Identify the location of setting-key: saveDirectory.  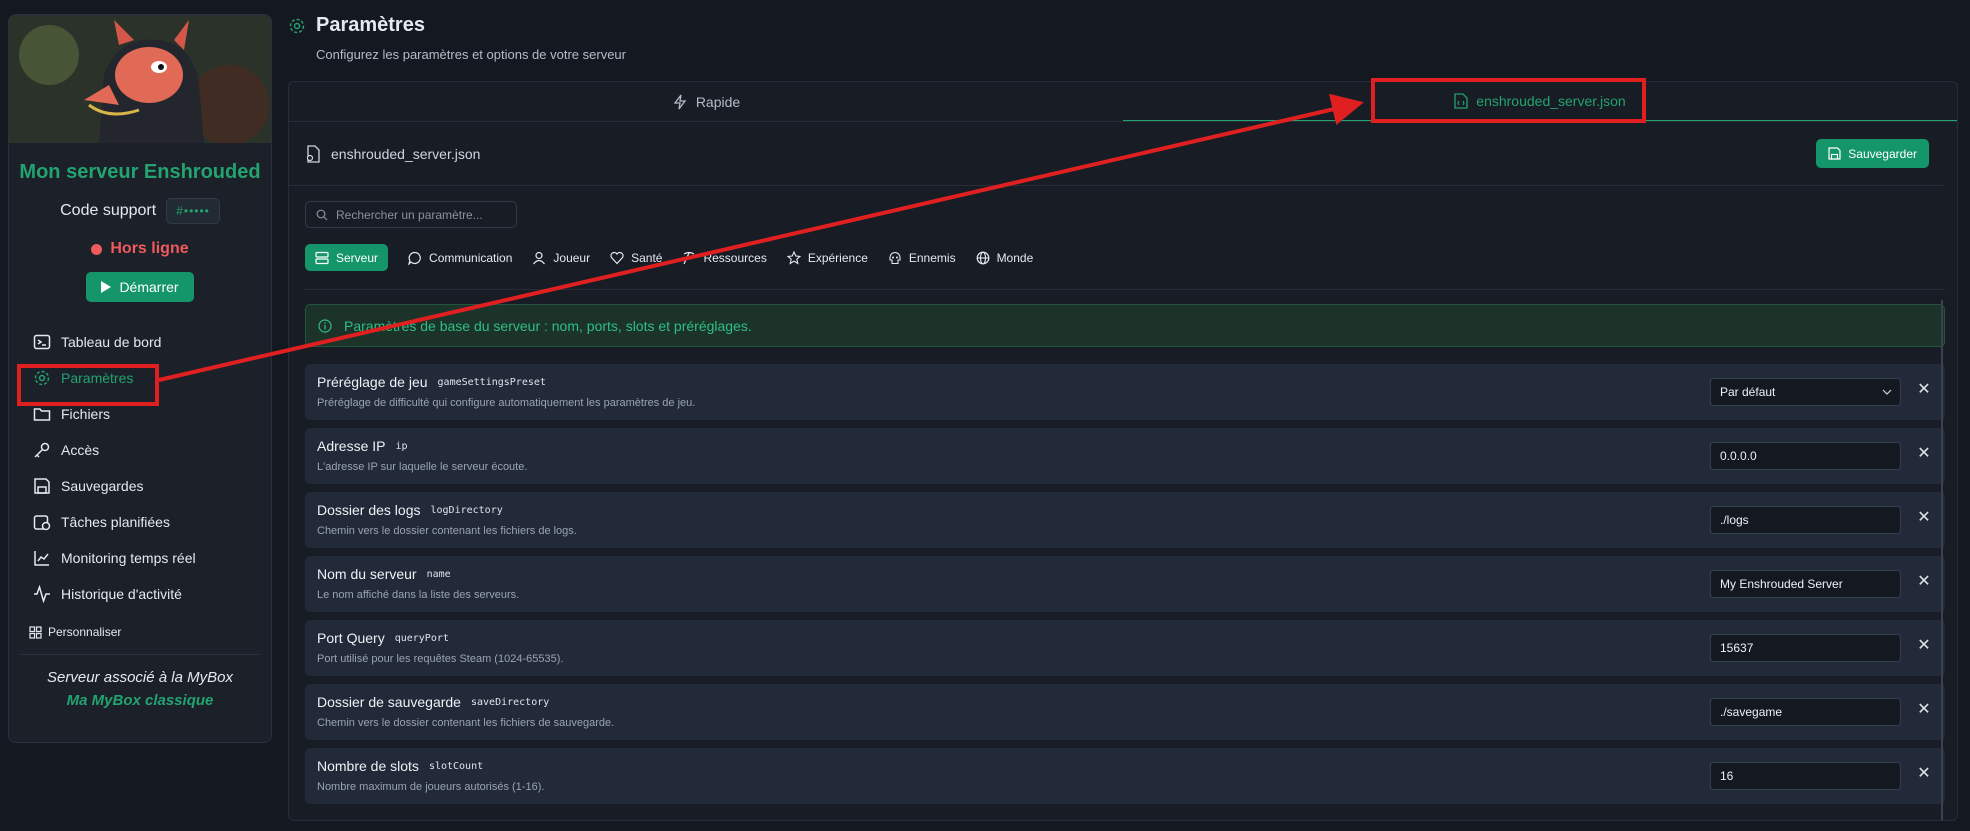
(510, 702).